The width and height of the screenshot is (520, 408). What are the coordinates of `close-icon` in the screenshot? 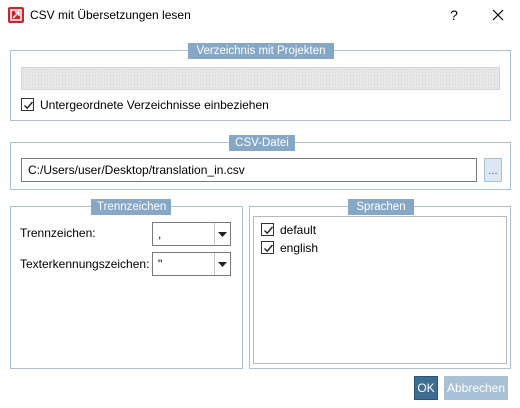 It's located at (498, 15).